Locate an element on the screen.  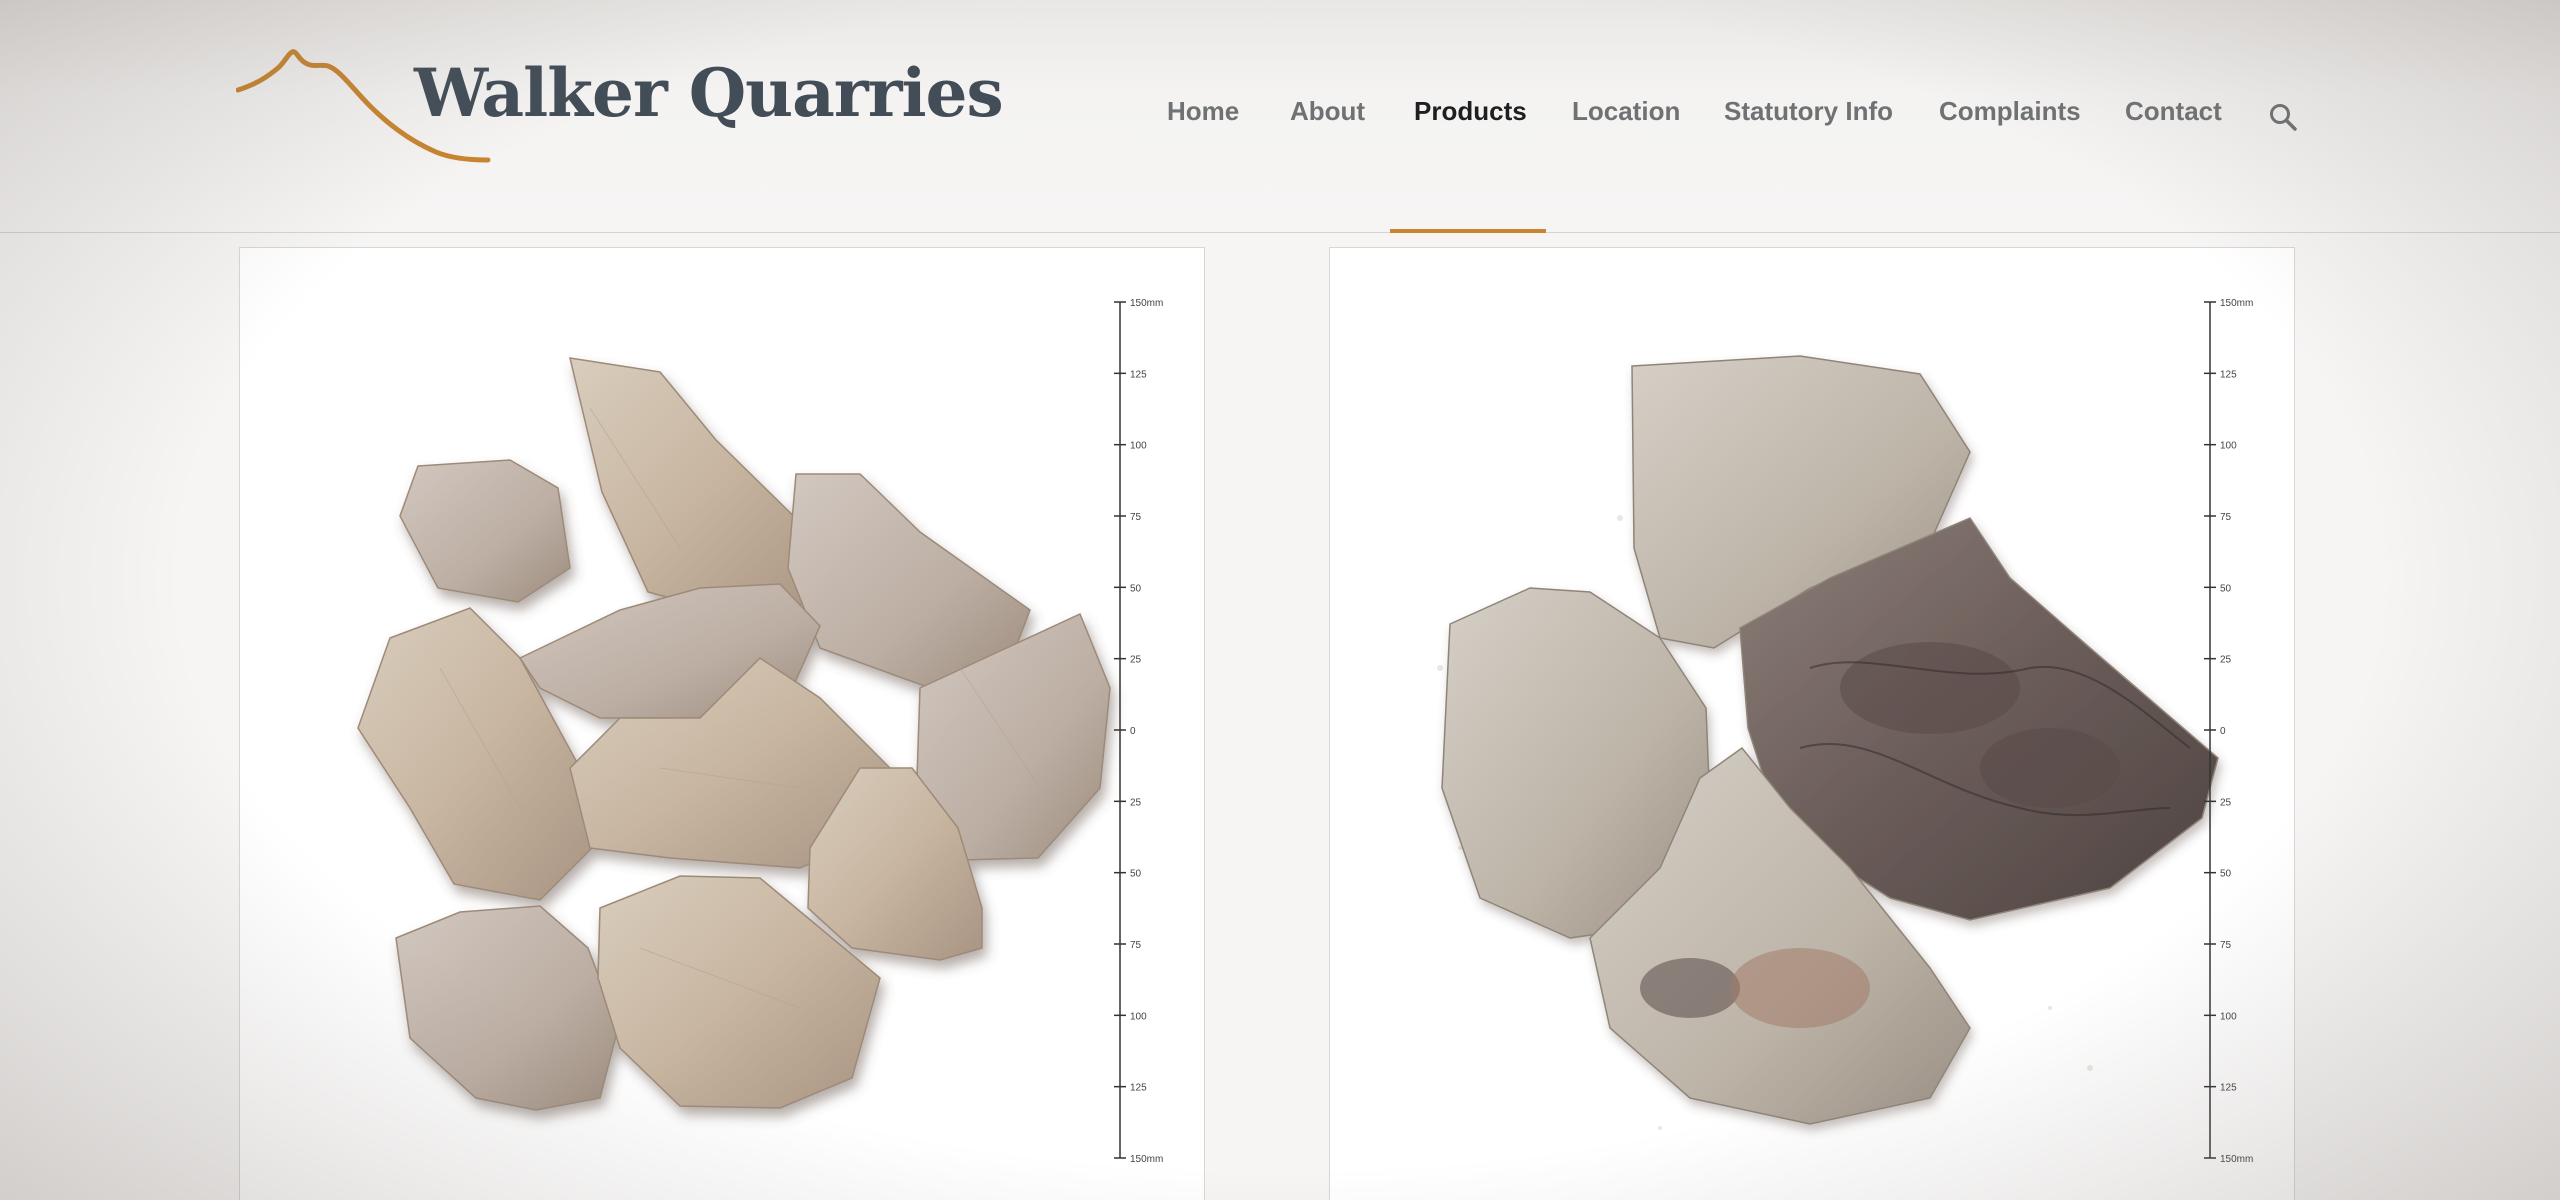
nav-home: Home is located at coordinates (1203, 111).